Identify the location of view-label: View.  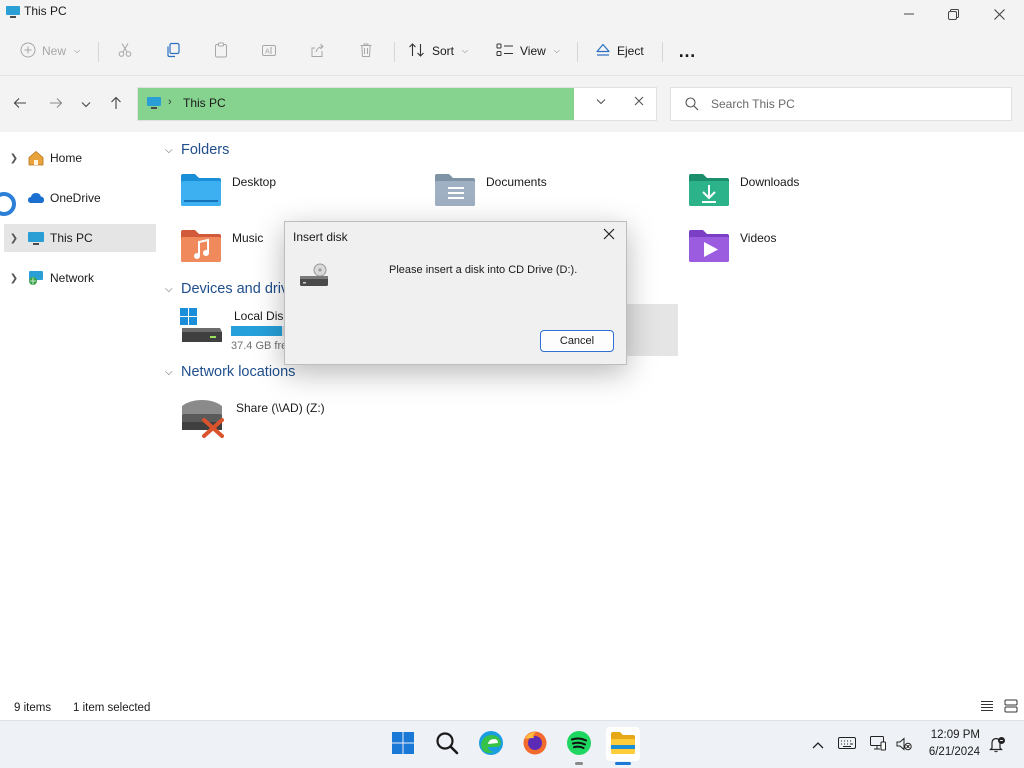
(533, 51).